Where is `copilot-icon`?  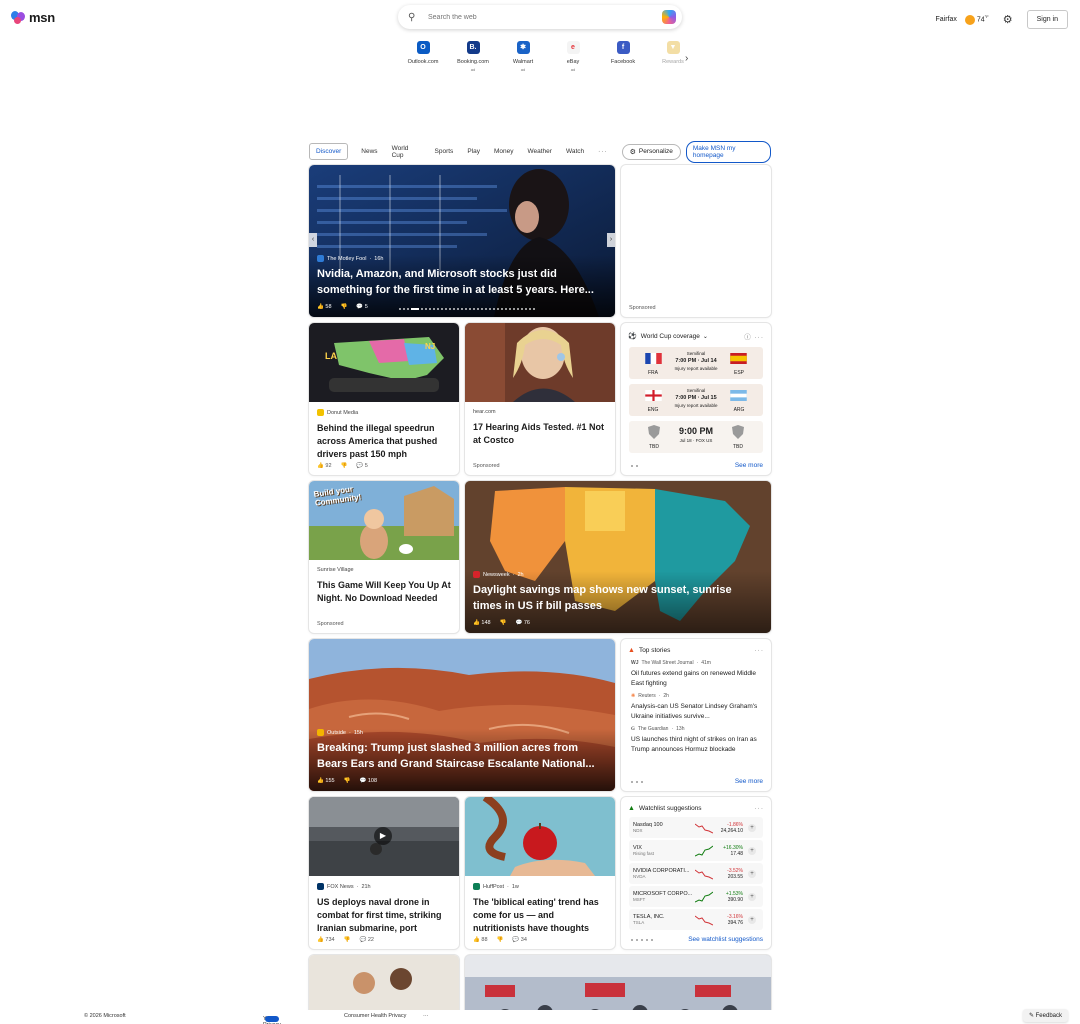 copilot-icon is located at coordinates (669, 17).